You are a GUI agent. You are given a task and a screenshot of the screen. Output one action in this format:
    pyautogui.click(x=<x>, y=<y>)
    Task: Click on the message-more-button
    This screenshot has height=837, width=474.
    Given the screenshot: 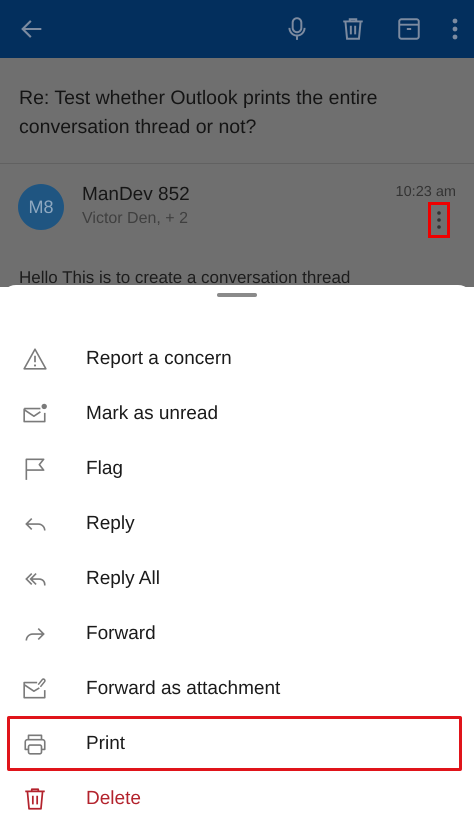 What is the action you would take?
    pyautogui.click(x=439, y=220)
    